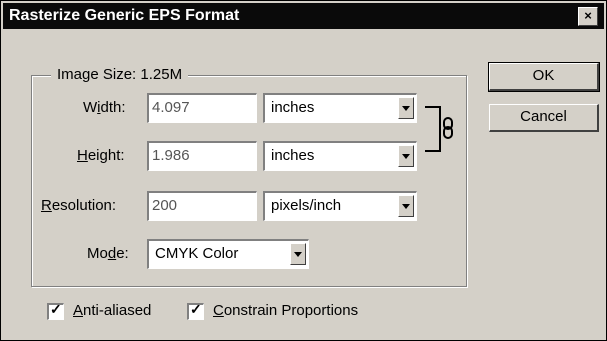  I want to click on mode-label-post: e:, so click(122, 253).